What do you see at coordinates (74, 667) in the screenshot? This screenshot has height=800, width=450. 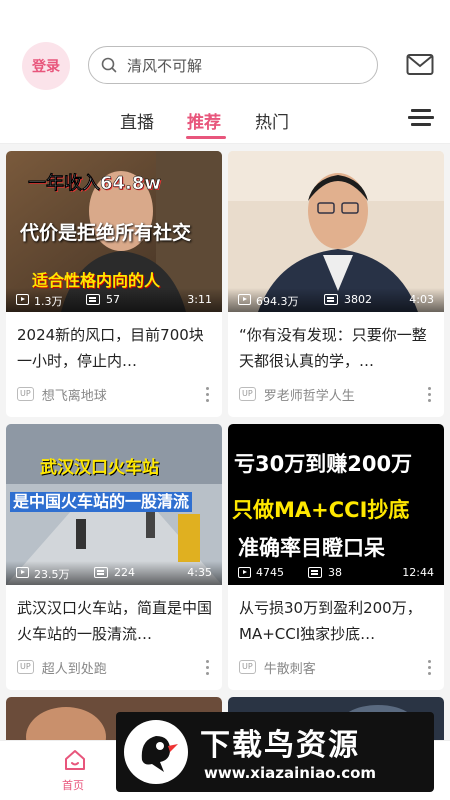 I see `author-name: 超人到处跑` at bounding box center [74, 667].